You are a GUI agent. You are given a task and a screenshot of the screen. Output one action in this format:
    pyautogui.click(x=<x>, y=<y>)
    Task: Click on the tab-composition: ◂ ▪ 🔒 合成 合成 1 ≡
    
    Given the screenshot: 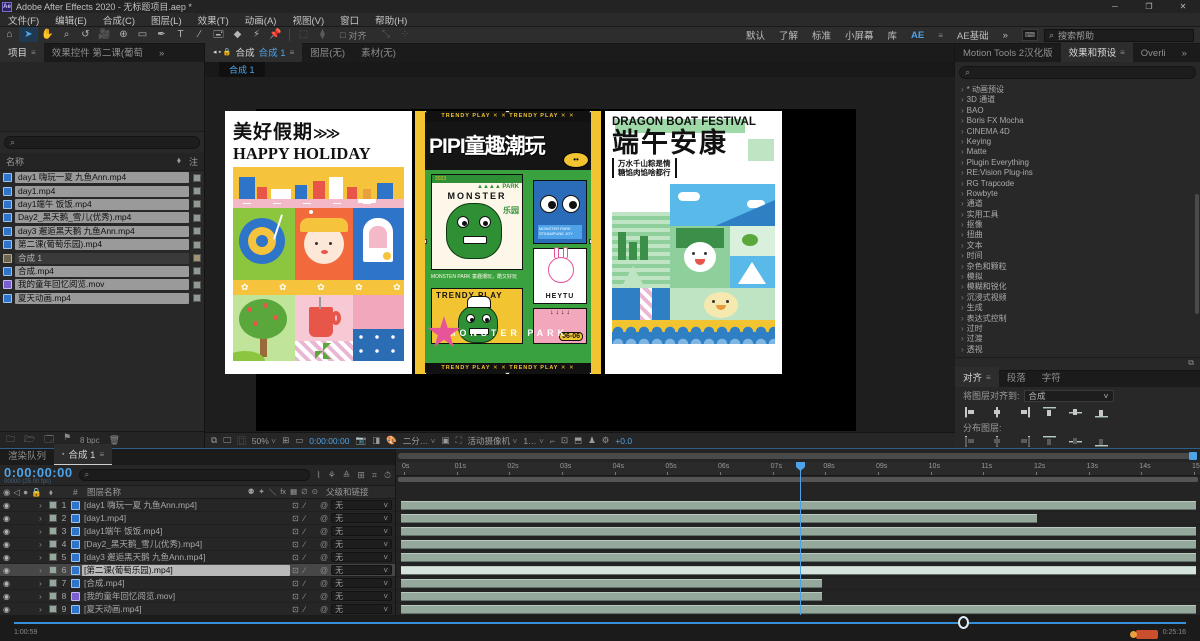 What is the action you would take?
    pyautogui.click(x=254, y=52)
    